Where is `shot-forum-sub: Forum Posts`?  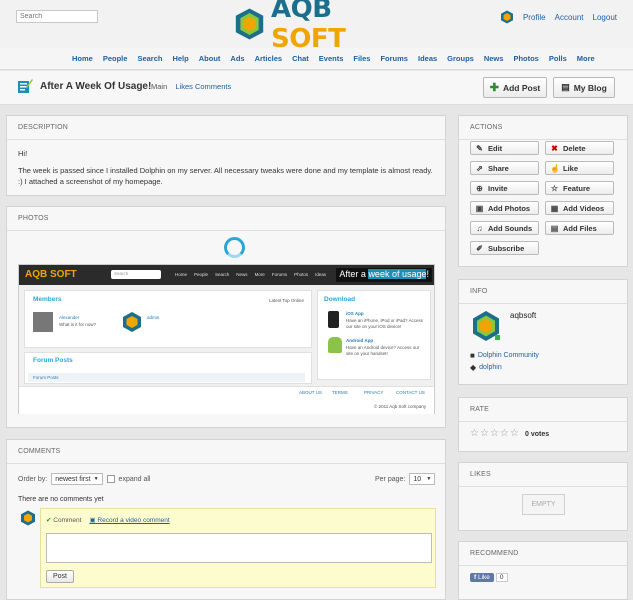
shot-forum-sub: Forum Posts is located at coordinates (46, 377).